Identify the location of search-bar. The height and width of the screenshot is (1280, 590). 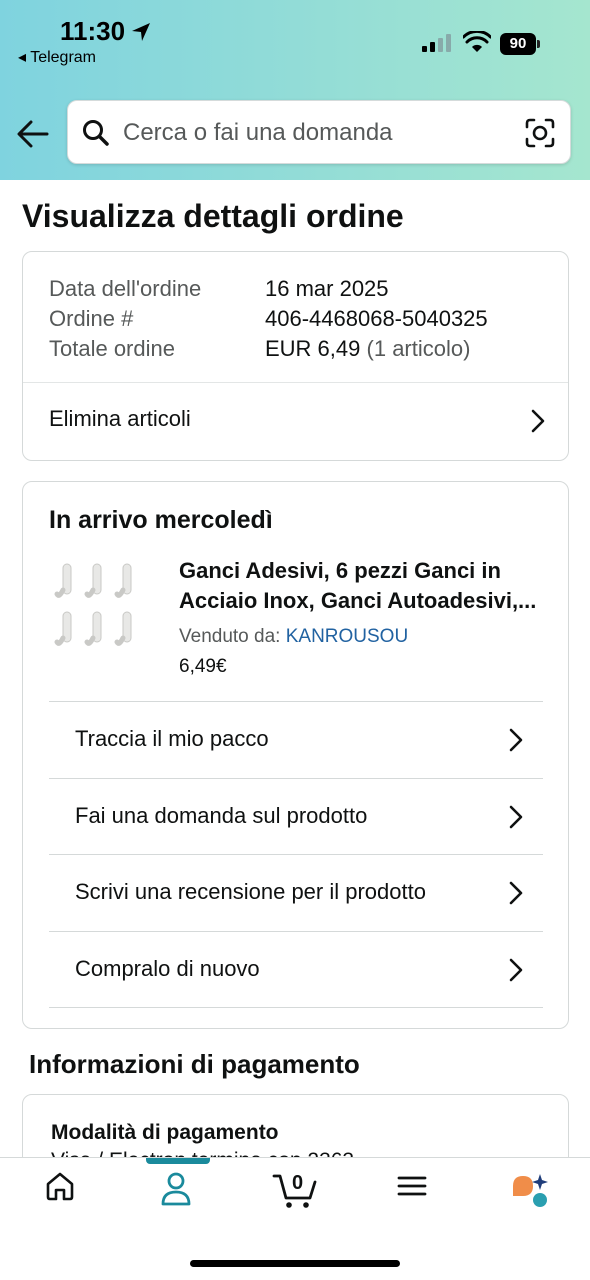
(319, 132).